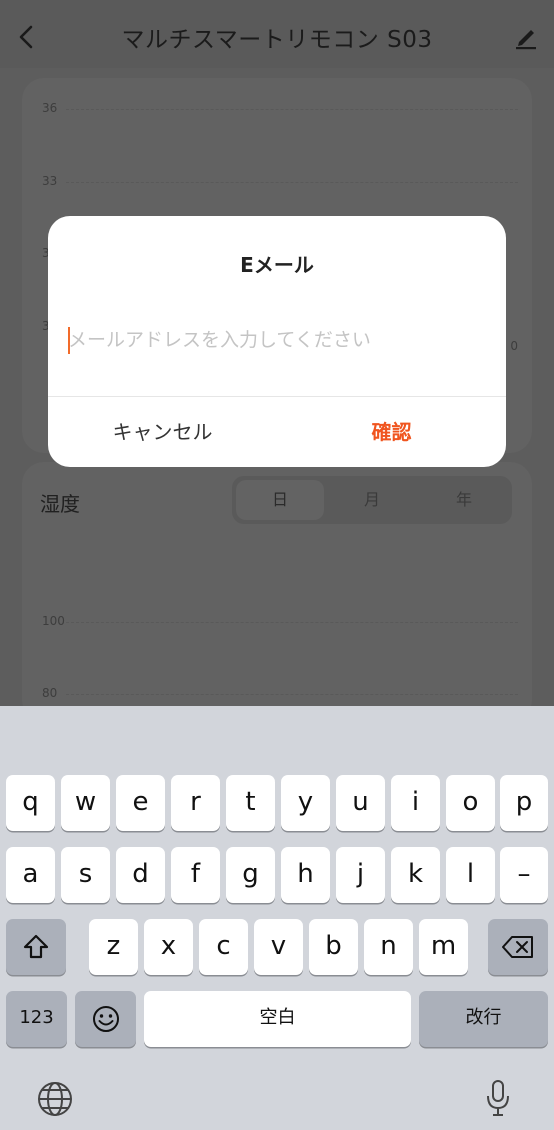 This screenshot has height=1130, width=554. I want to click on return-key: 改行, so click(483, 1019).